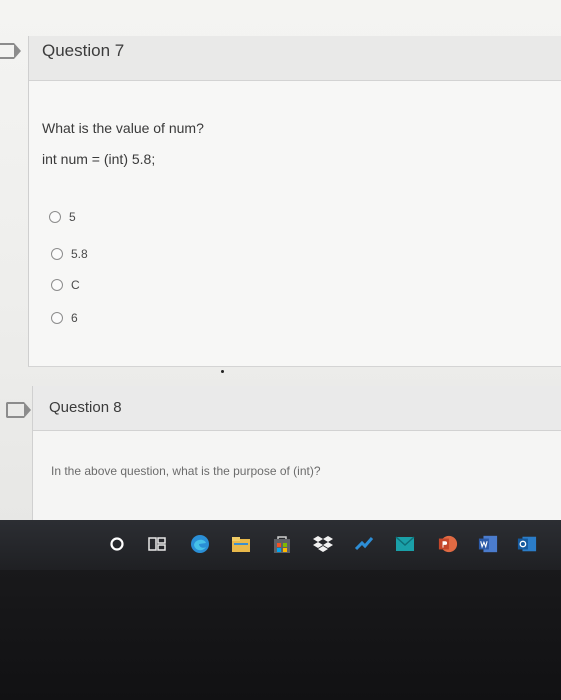 The image size is (561, 700). I want to click on option-5: 5, so click(62, 217).